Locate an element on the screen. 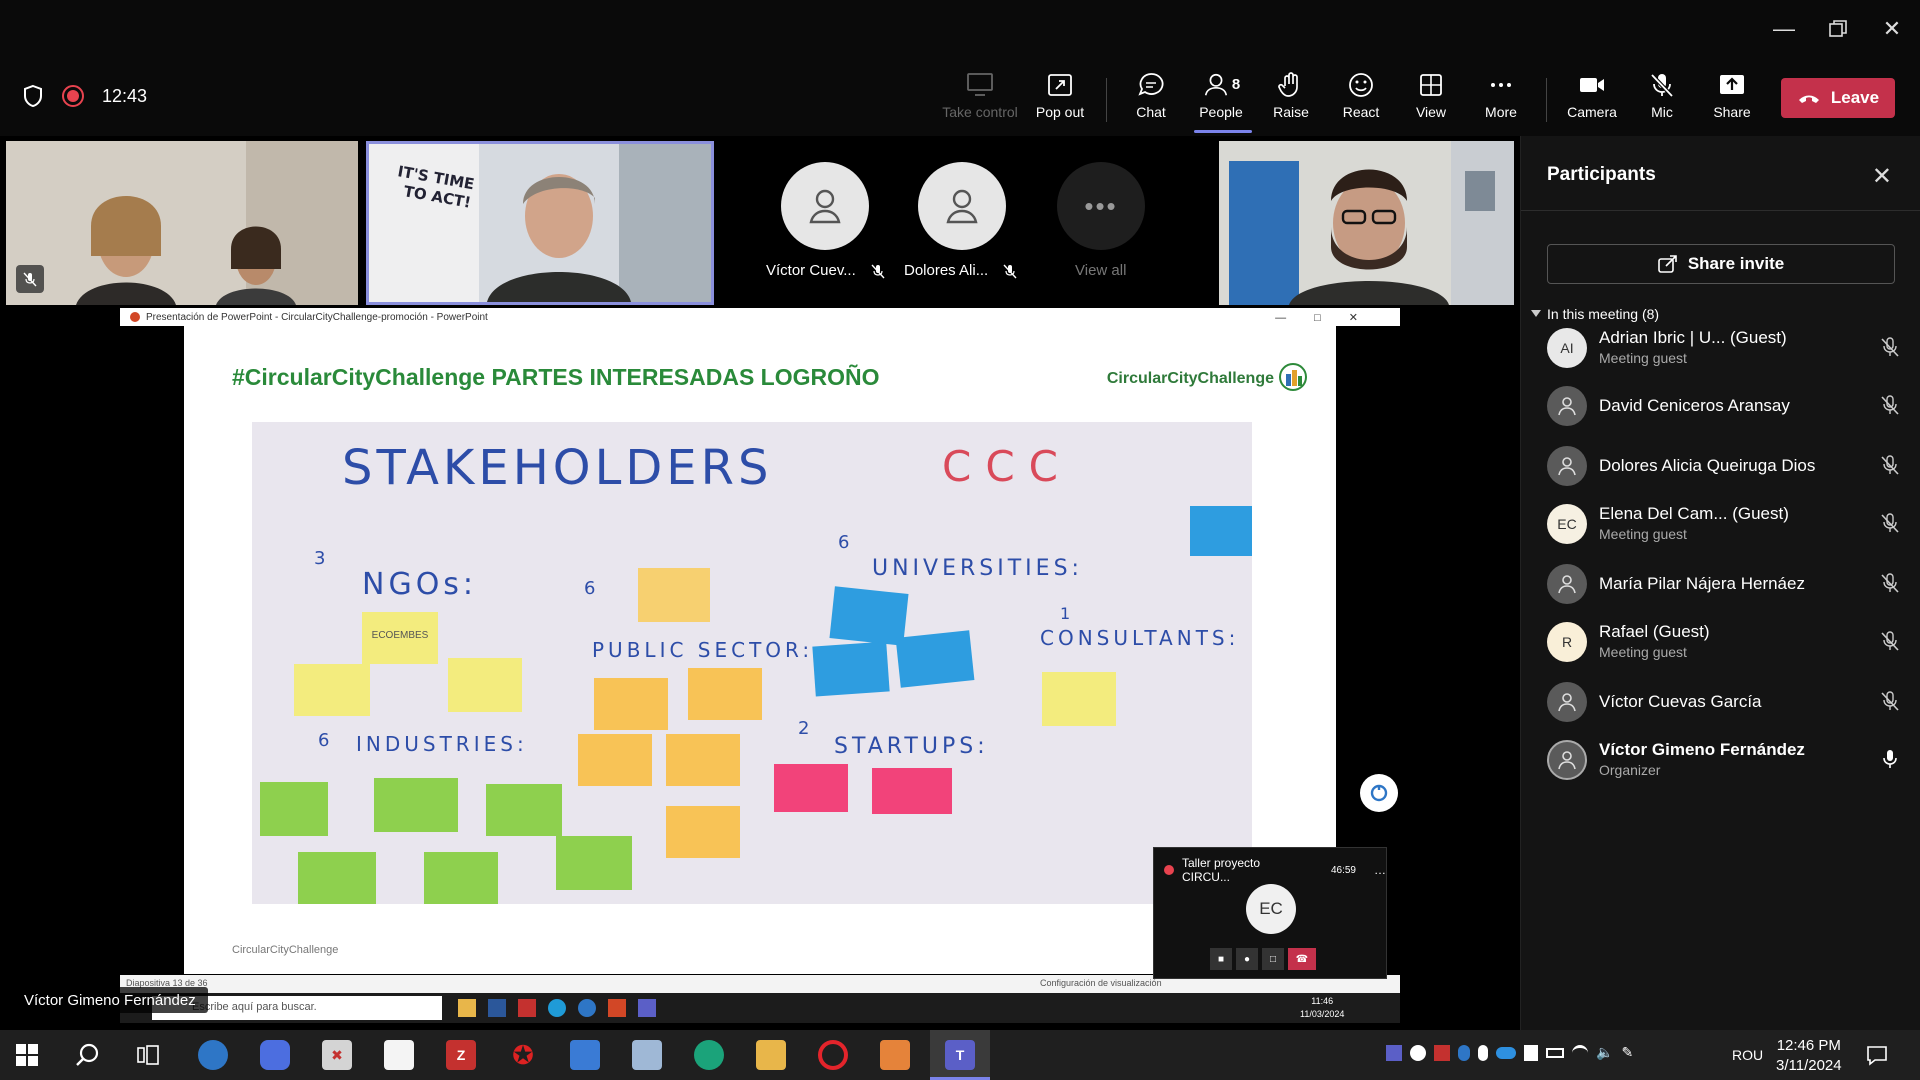 This screenshot has height=1080, width=1920. minimize-icon: — is located at coordinates (1784, 29).